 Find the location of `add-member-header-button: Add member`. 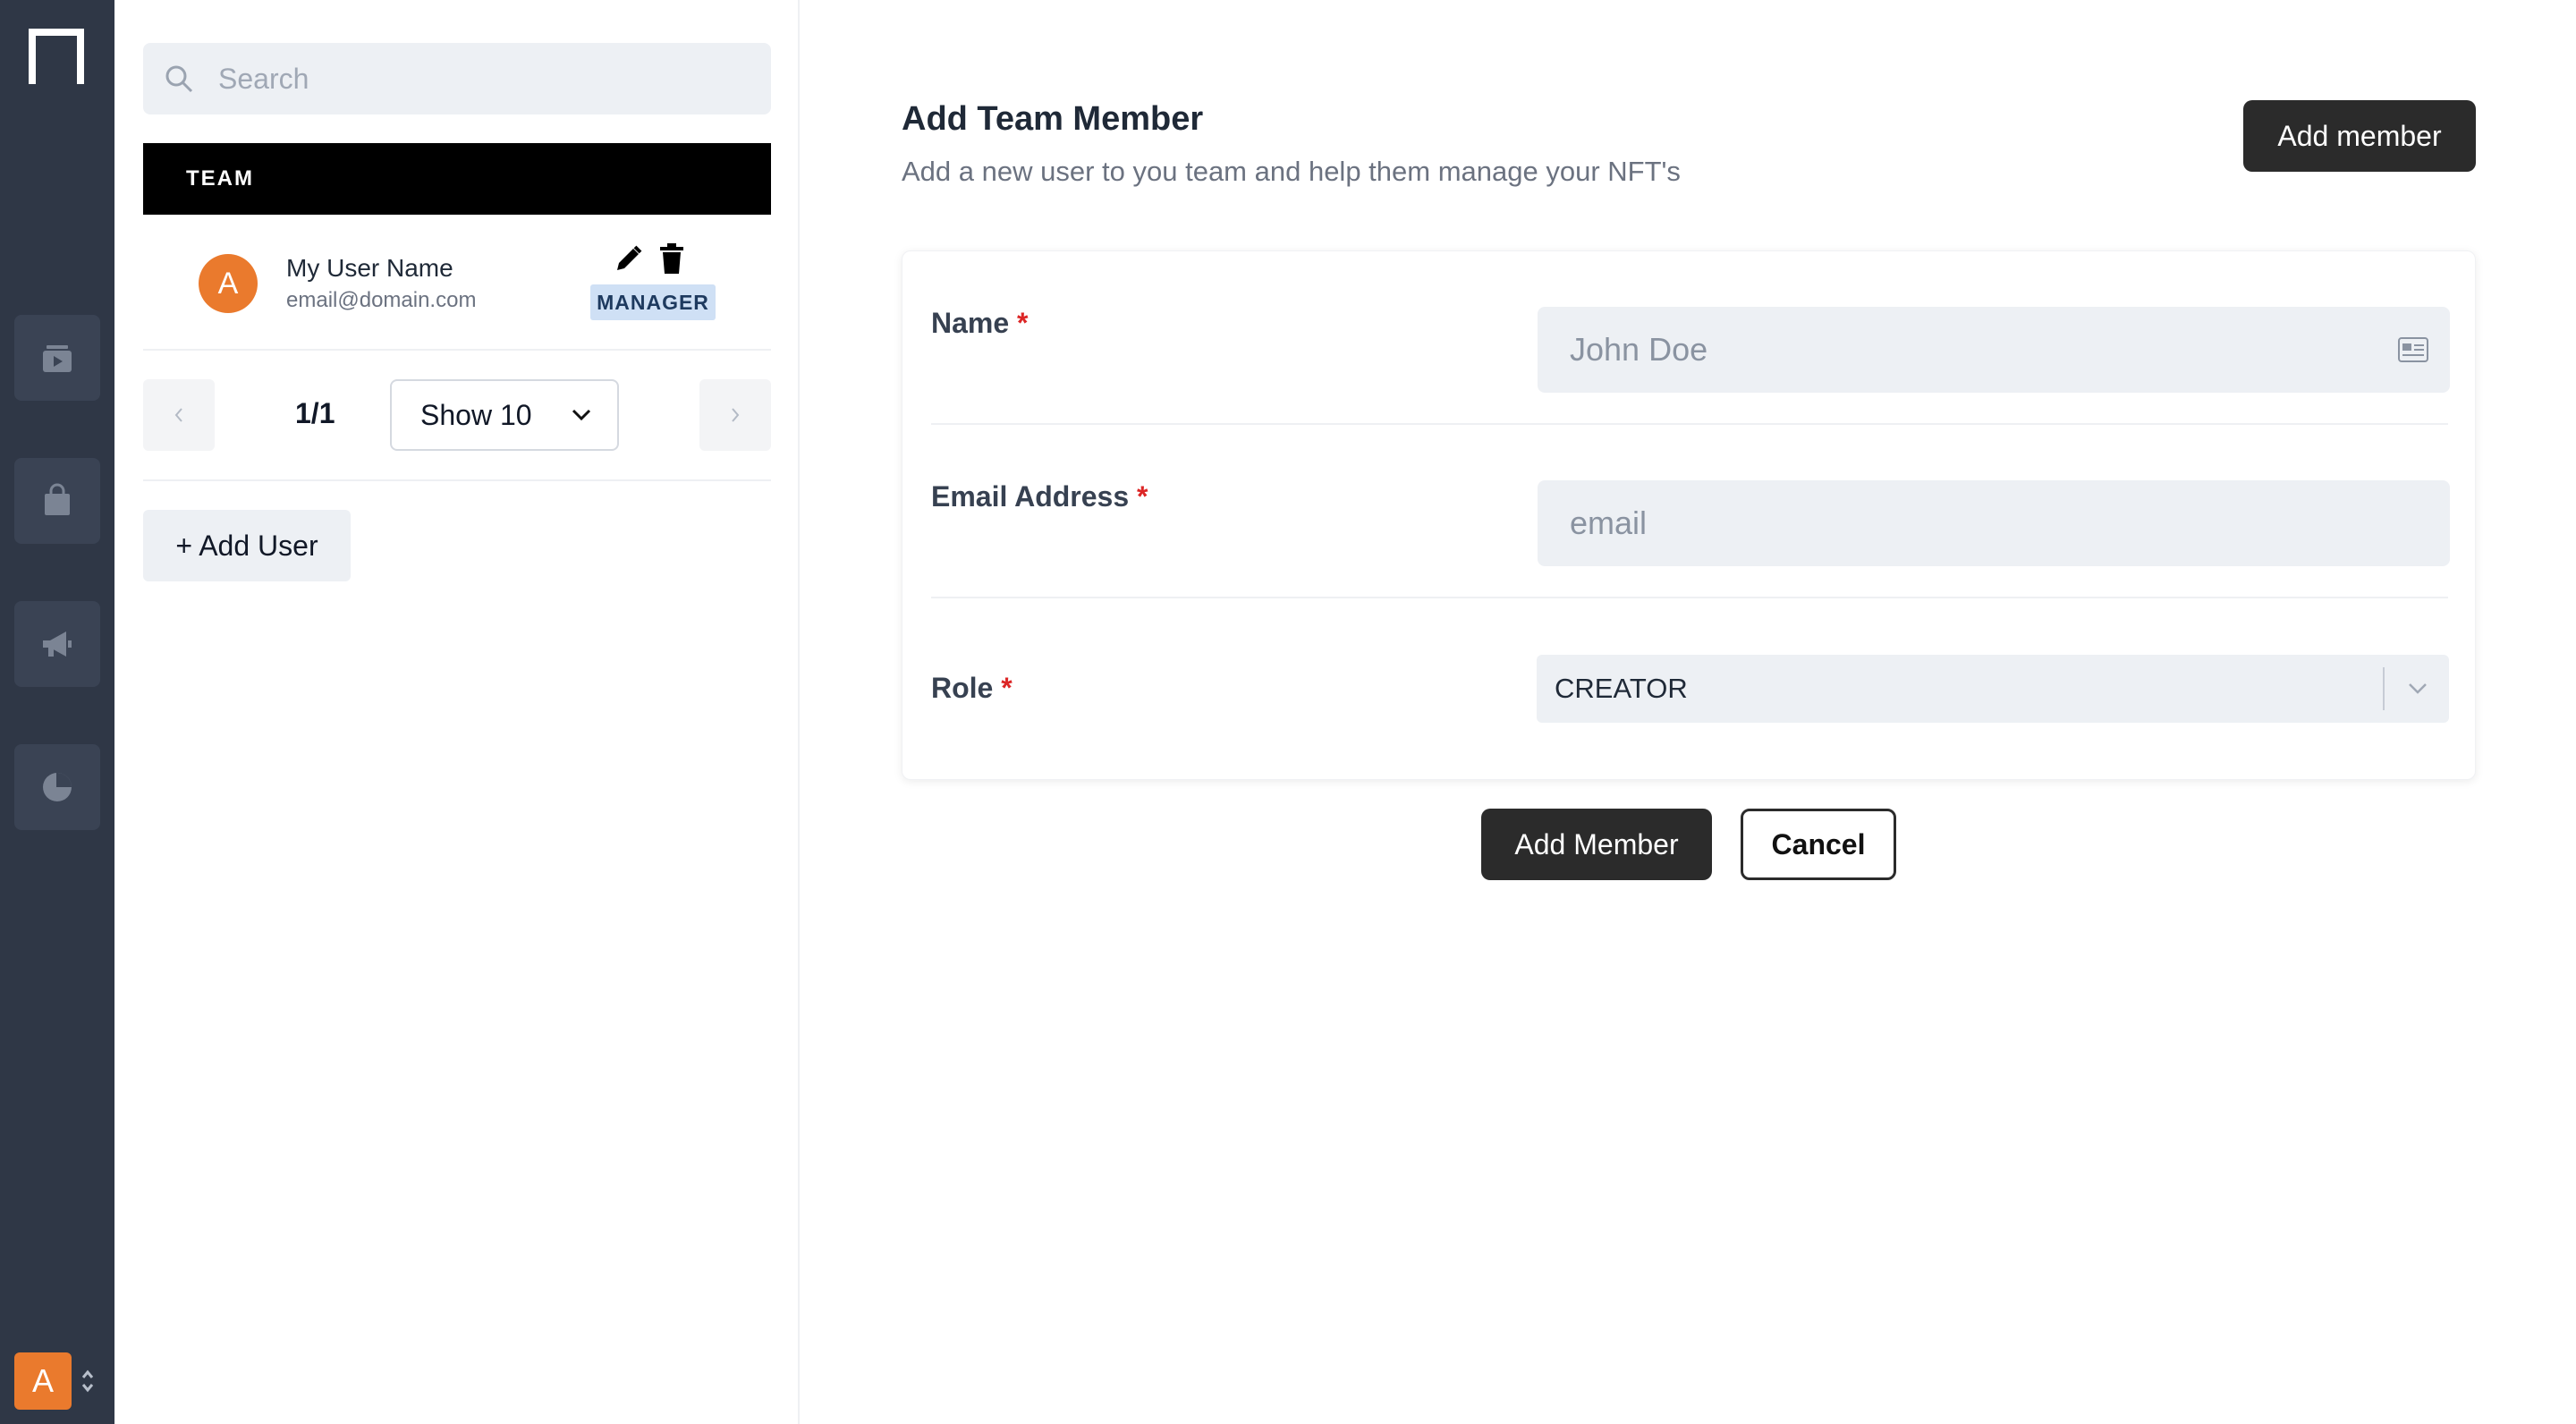

add-member-header-button: Add member is located at coordinates (2359, 136).